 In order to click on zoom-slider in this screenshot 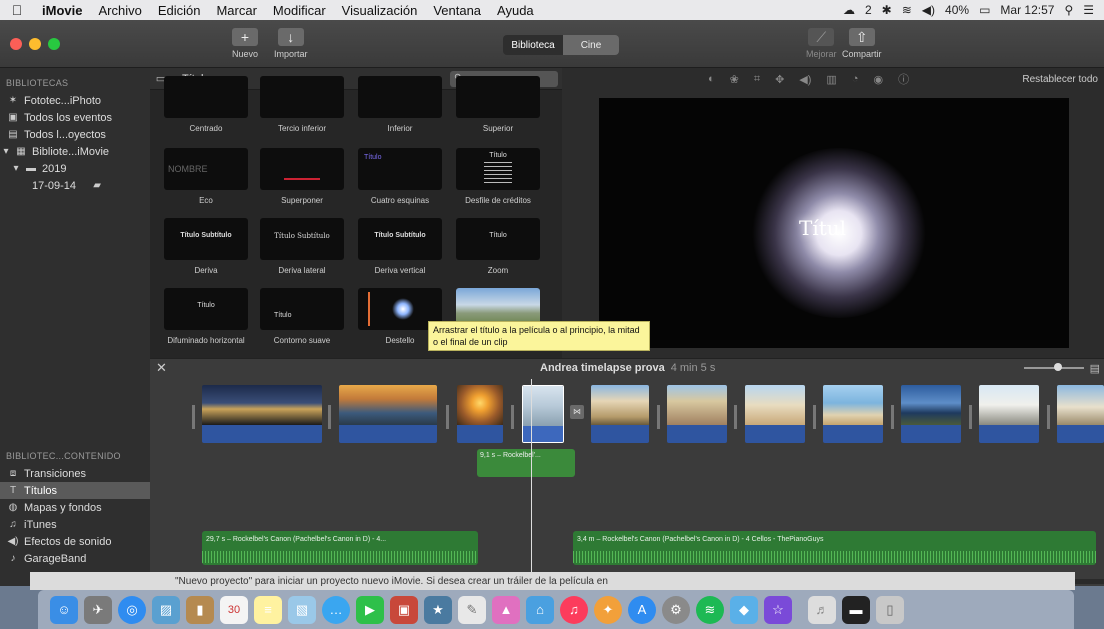, I will do `click(1054, 367)`.